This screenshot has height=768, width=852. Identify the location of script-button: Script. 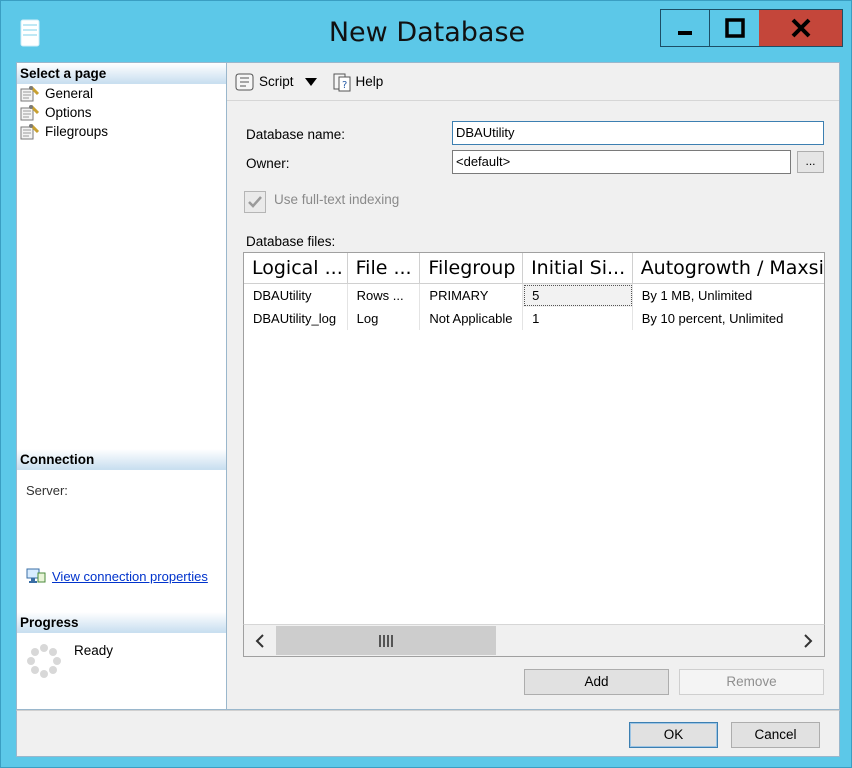
(264, 82).